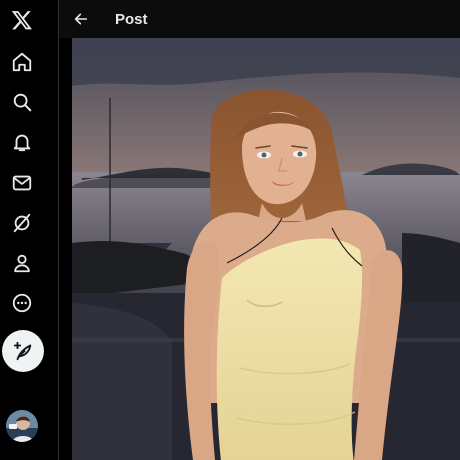  What do you see at coordinates (58, 230) in the screenshot?
I see `sidebar-divider` at bounding box center [58, 230].